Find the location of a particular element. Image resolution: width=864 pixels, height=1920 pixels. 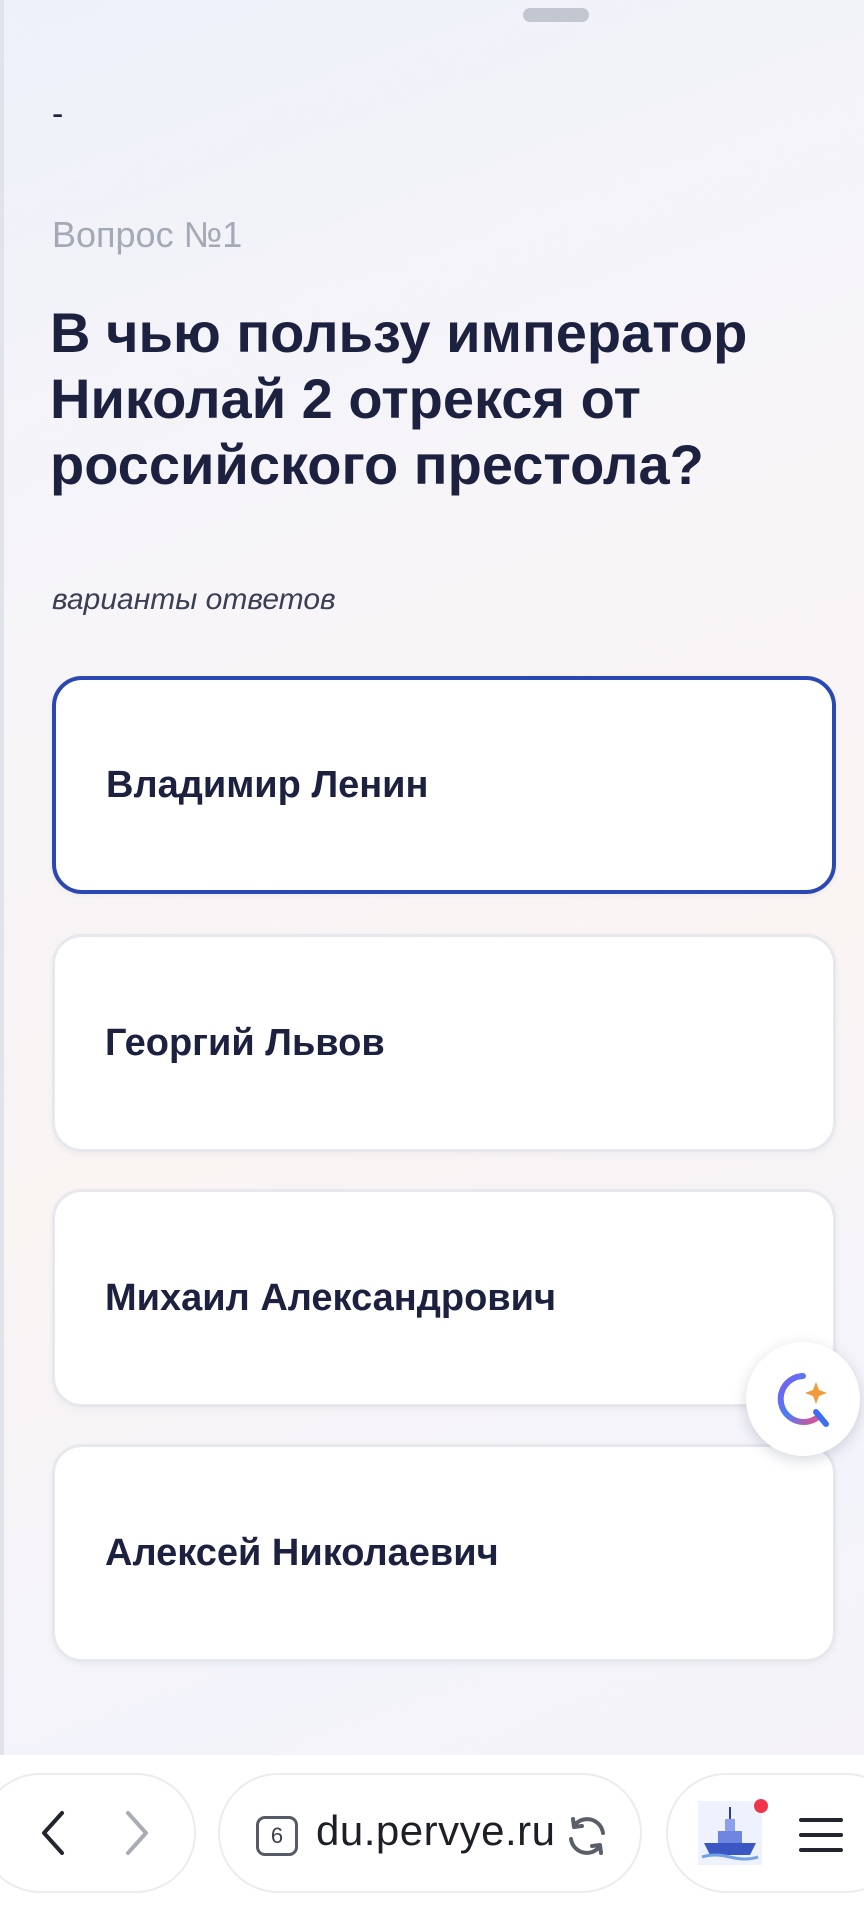

ai-assistant-icon is located at coordinates (803, 1400).